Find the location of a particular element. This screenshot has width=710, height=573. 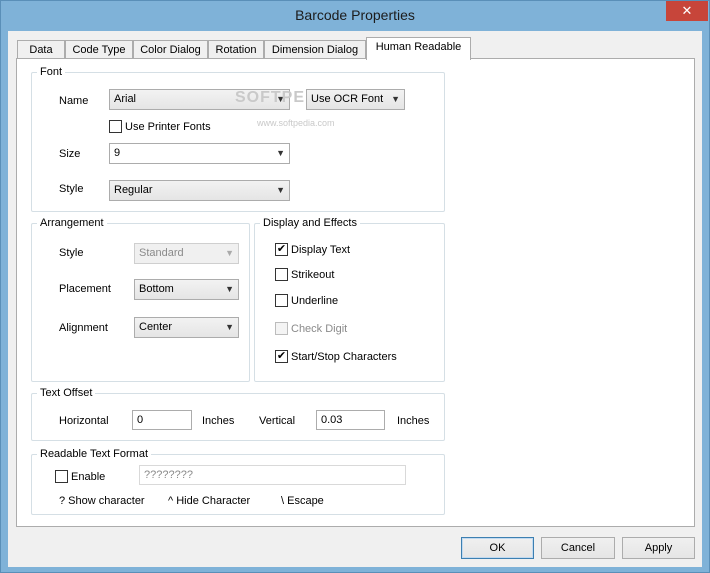

window-title: Barcode Properties is located at coordinates (355, 15).